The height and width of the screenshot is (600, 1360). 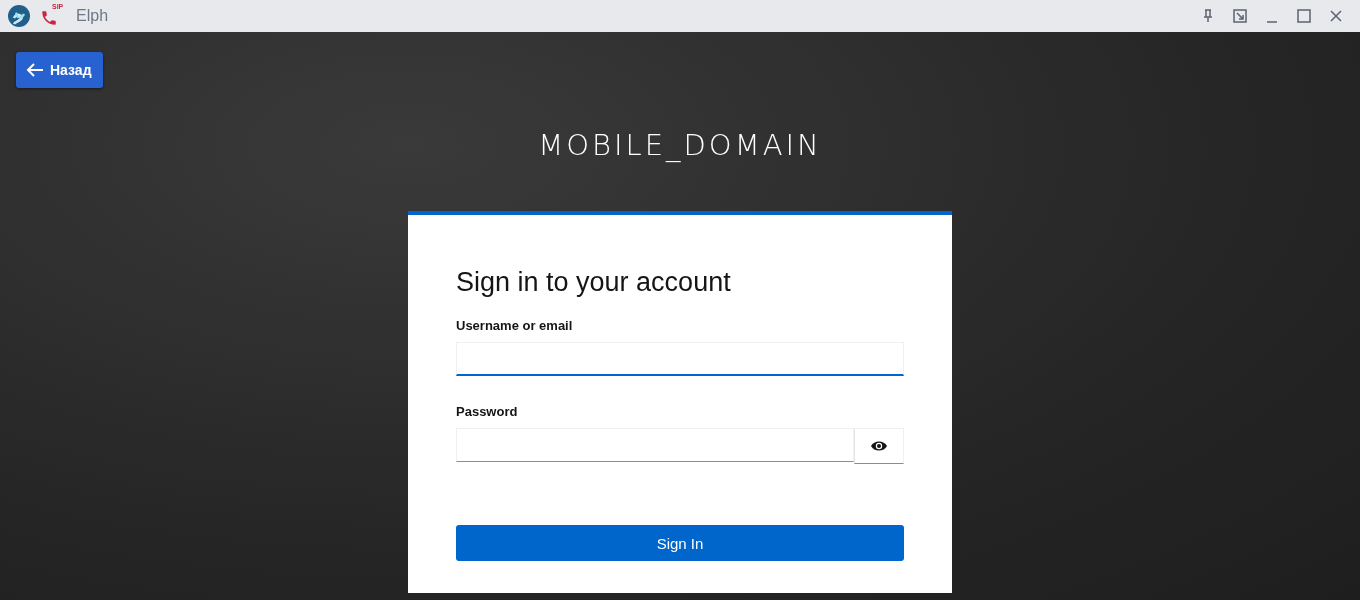 I want to click on back-button: Назад, so click(x=59, y=70).